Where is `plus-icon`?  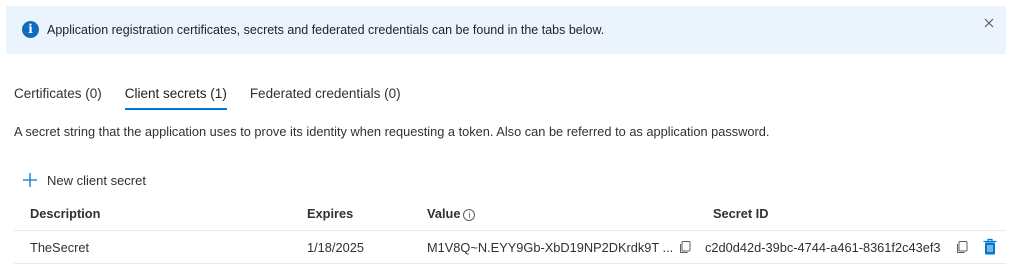 plus-icon is located at coordinates (30, 180).